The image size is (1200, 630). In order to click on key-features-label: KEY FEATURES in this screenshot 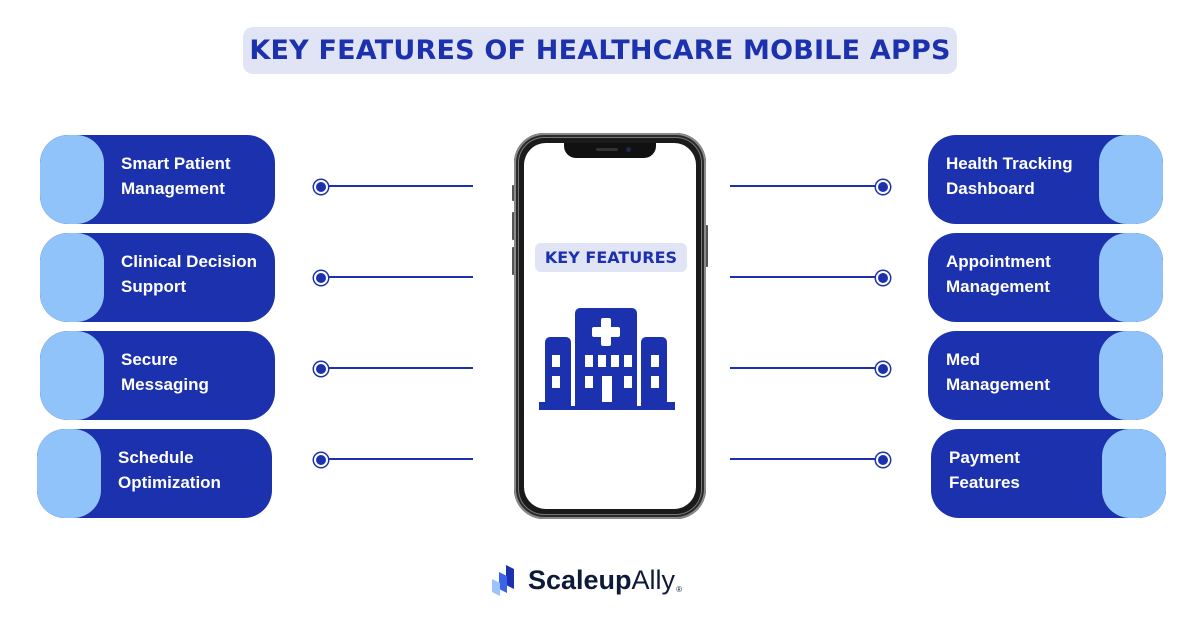, I will do `click(611, 257)`.